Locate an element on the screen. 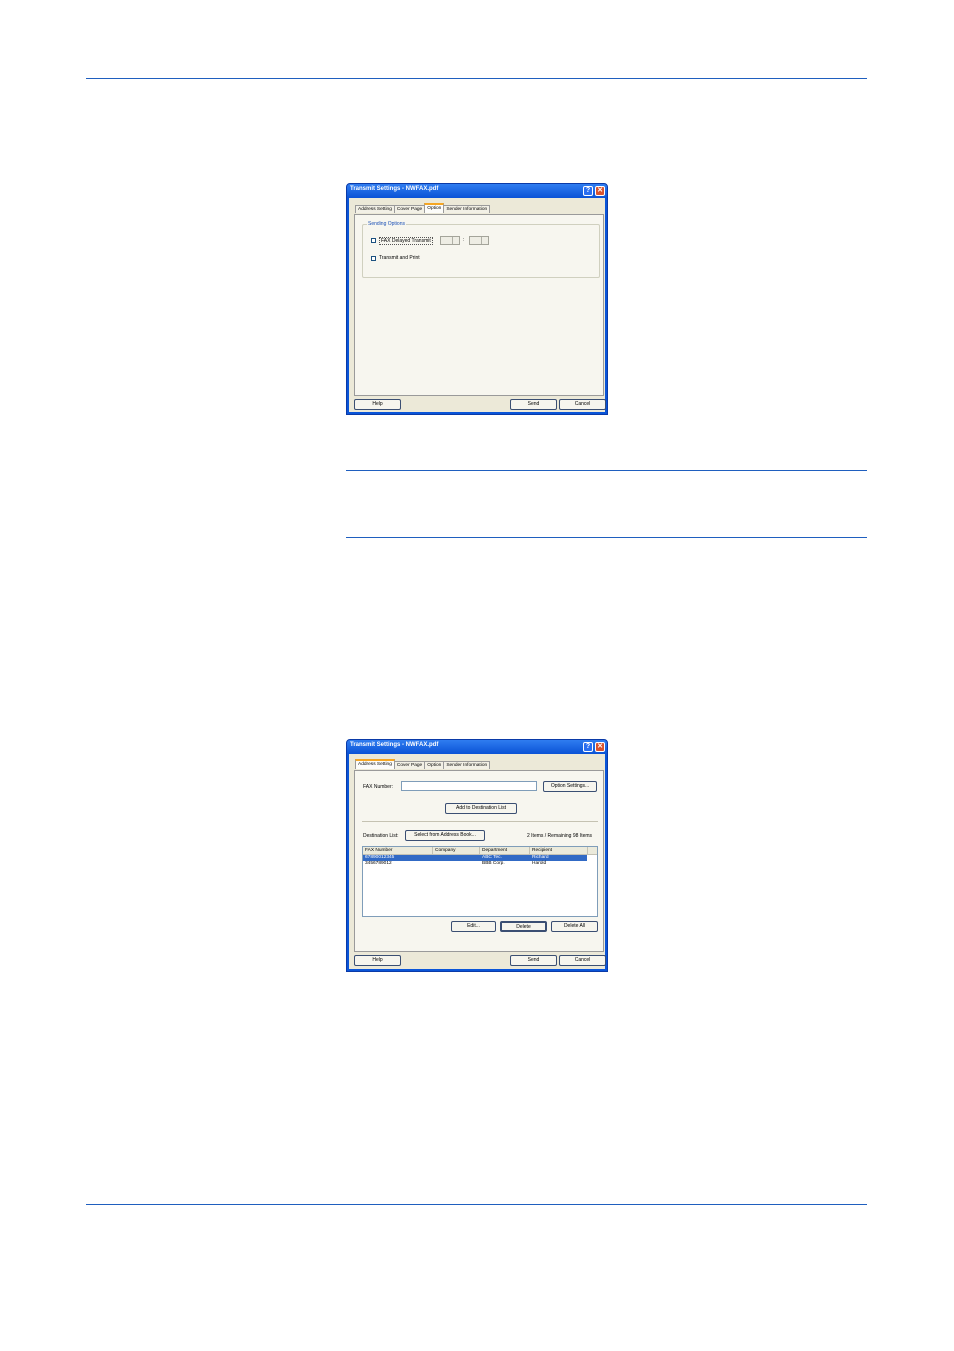  item-count-text: 2 Items / Remaining 98 Items is located at coordinates (560, 836).